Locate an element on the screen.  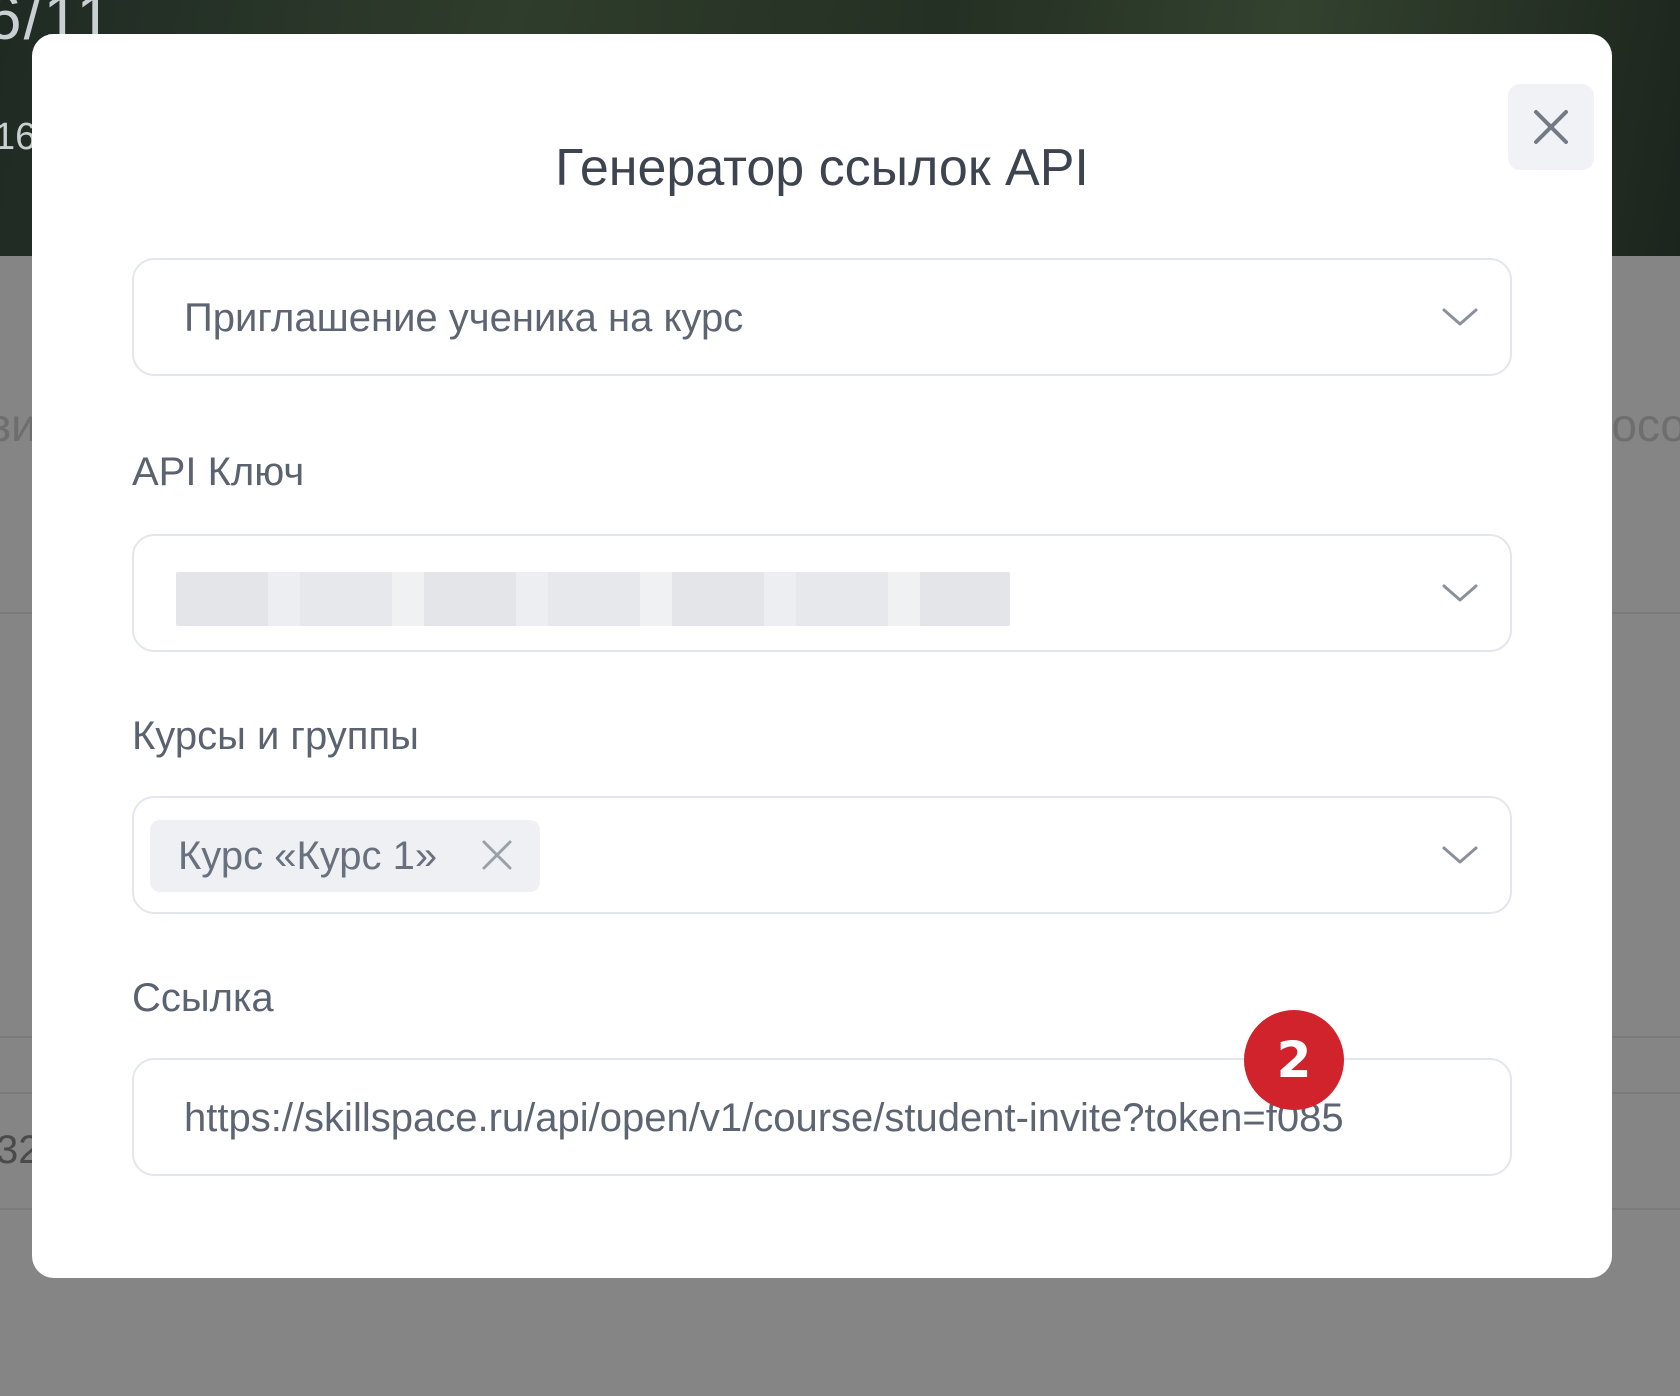
banner-subtitle: 16 is located at coordinates (18, 137).